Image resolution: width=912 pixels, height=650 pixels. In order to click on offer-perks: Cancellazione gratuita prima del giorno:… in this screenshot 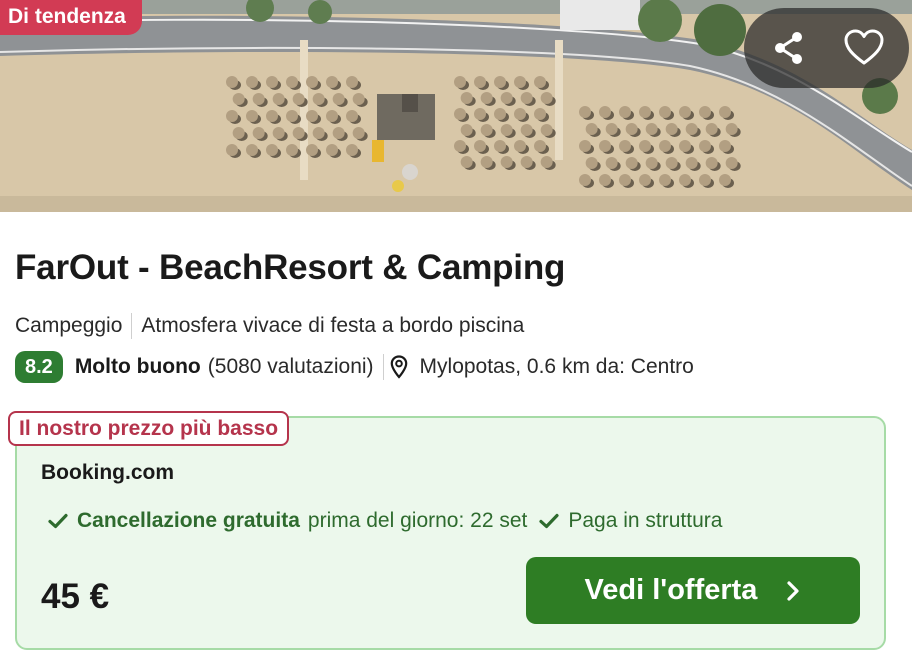, I will do `click(391, 521)`.